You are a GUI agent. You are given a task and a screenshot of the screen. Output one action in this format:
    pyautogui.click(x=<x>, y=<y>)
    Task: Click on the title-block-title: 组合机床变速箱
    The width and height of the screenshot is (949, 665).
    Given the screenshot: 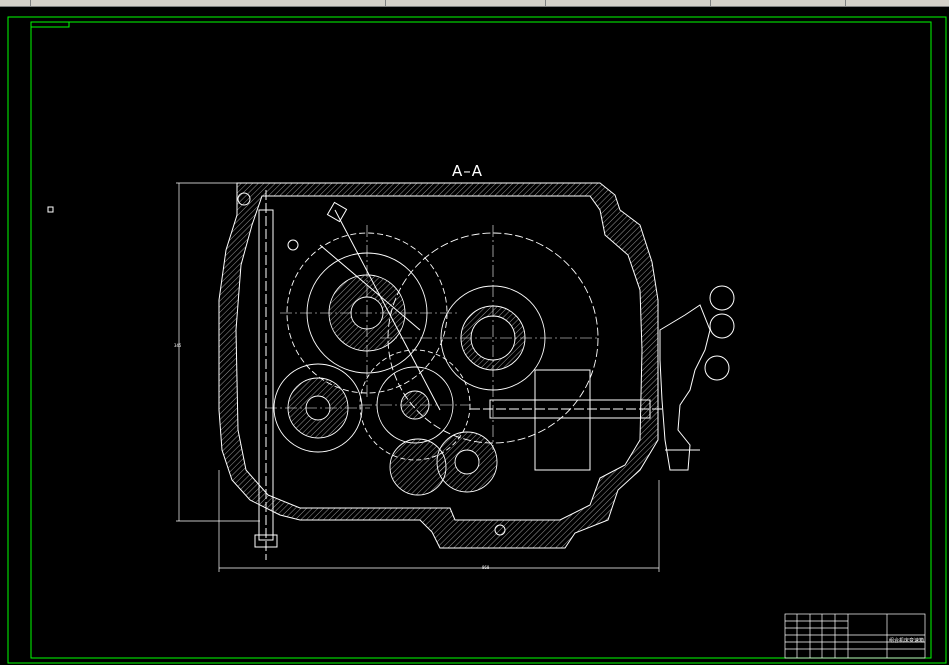 What is the action you would take?
    pyautogui.click(x=907, y=641)
    